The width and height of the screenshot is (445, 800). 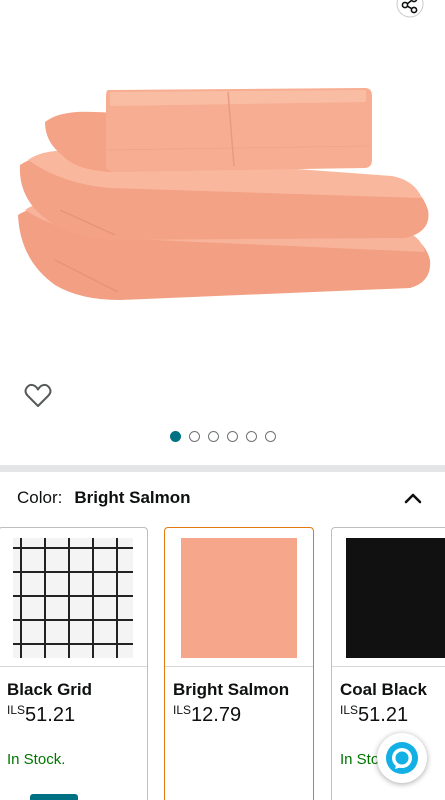 I want to click on coal-black-thumbnail, so click(x=395, y=598).